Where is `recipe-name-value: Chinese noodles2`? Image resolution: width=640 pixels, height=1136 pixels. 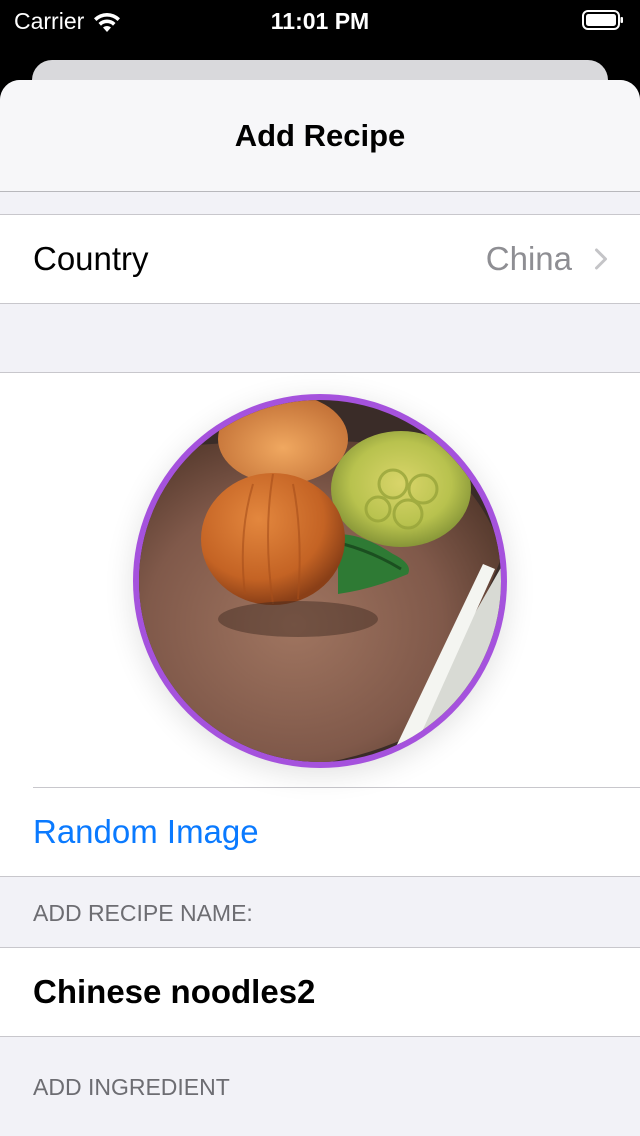
recipe-name-value: Chinese noodles2 is located at coordinates (174, 991).